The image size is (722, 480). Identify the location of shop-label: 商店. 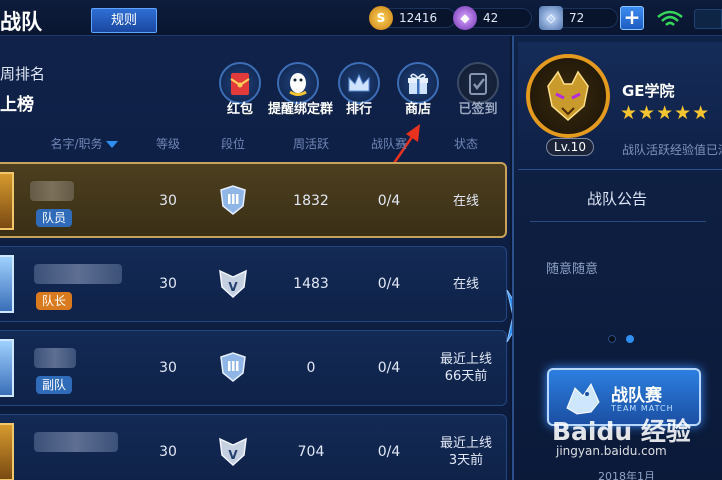
(417, 109).